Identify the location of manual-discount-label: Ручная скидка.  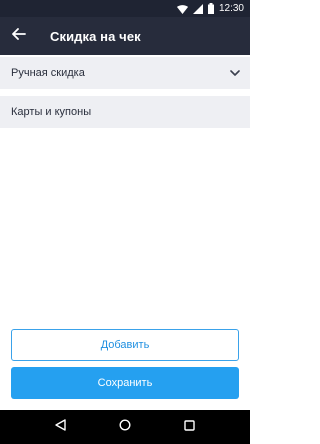
(48, 73).